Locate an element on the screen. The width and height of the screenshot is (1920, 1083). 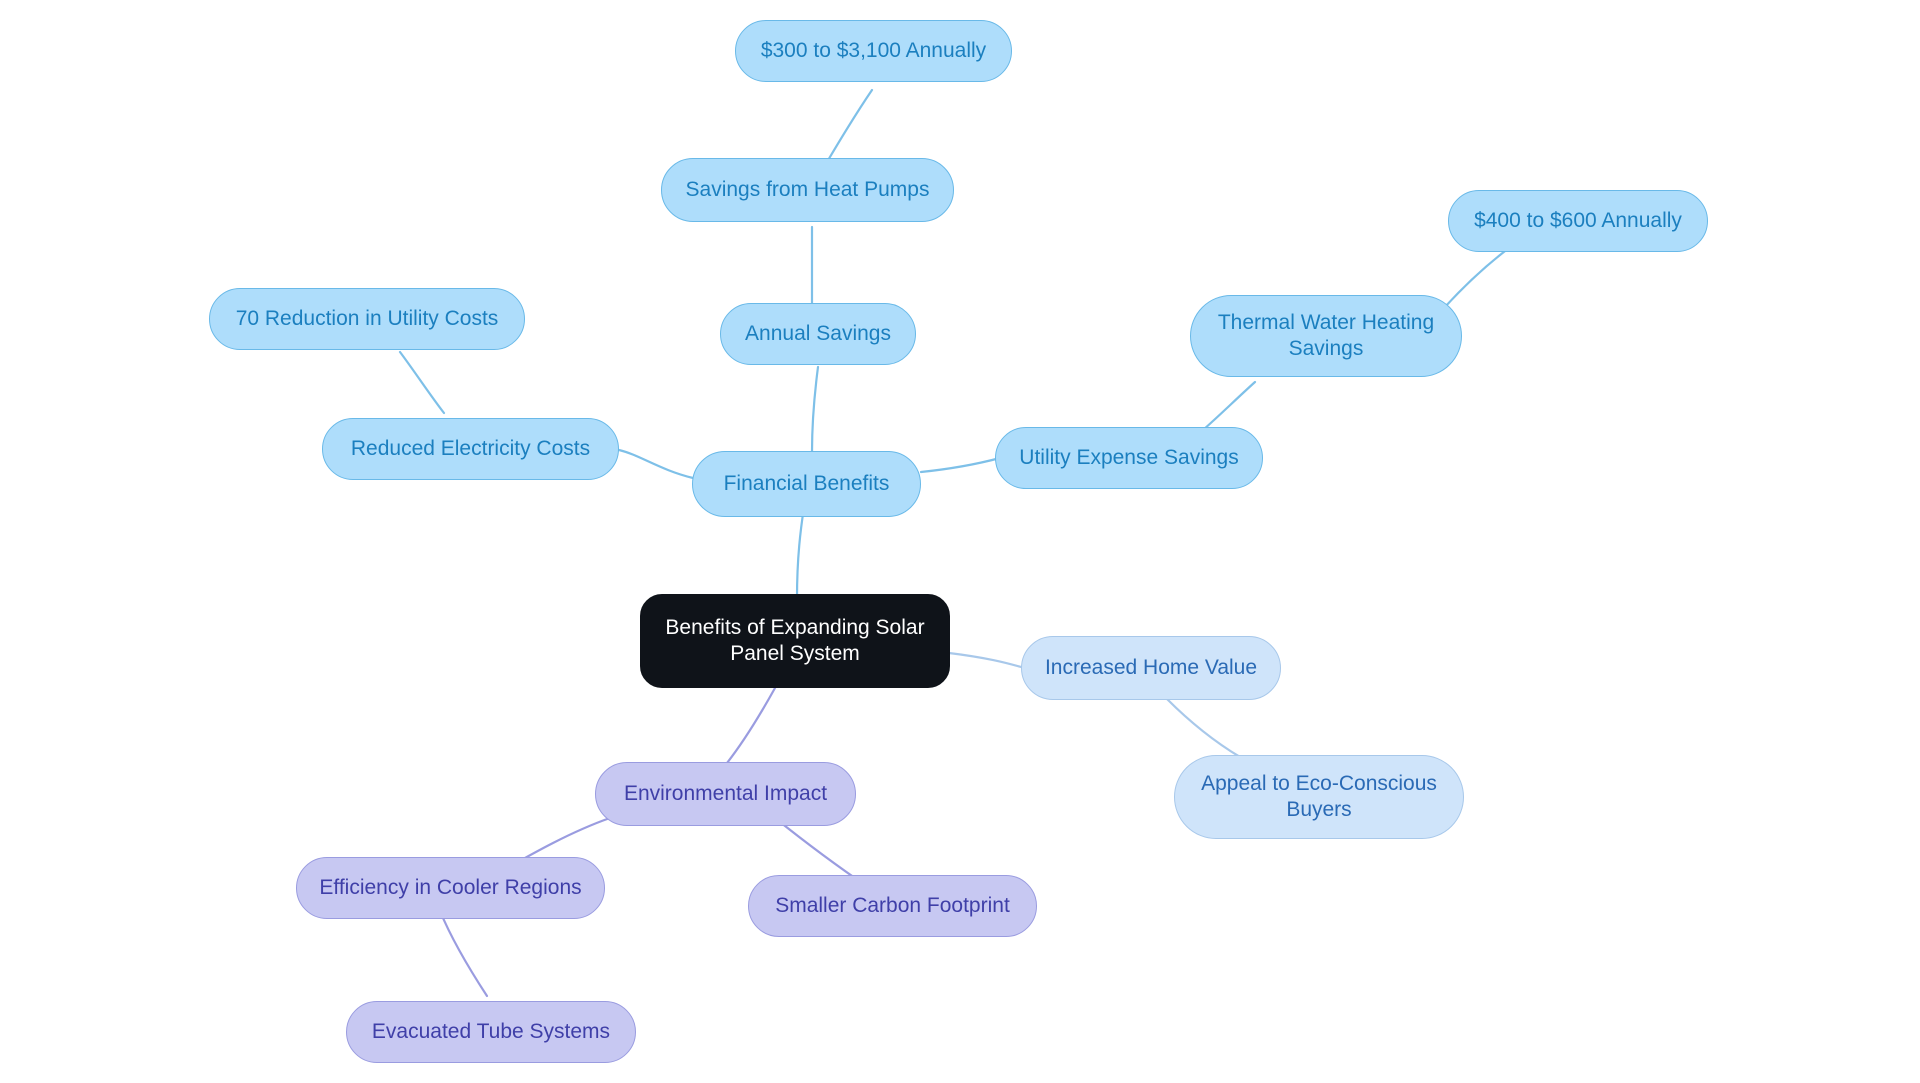
node-label: Annual Savings is located at coordinates (818, 334).